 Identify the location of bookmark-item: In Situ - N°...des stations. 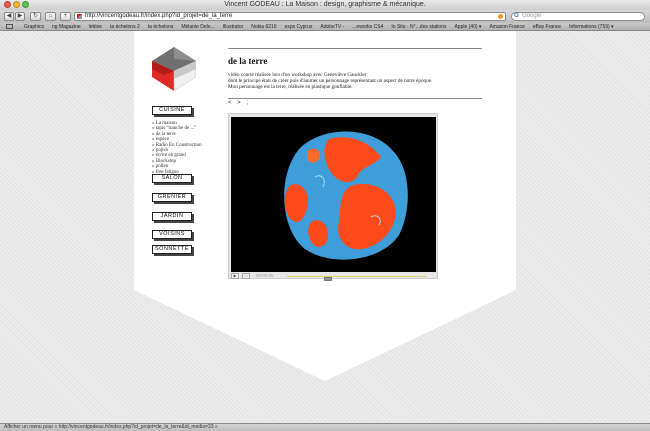
(418, 26).